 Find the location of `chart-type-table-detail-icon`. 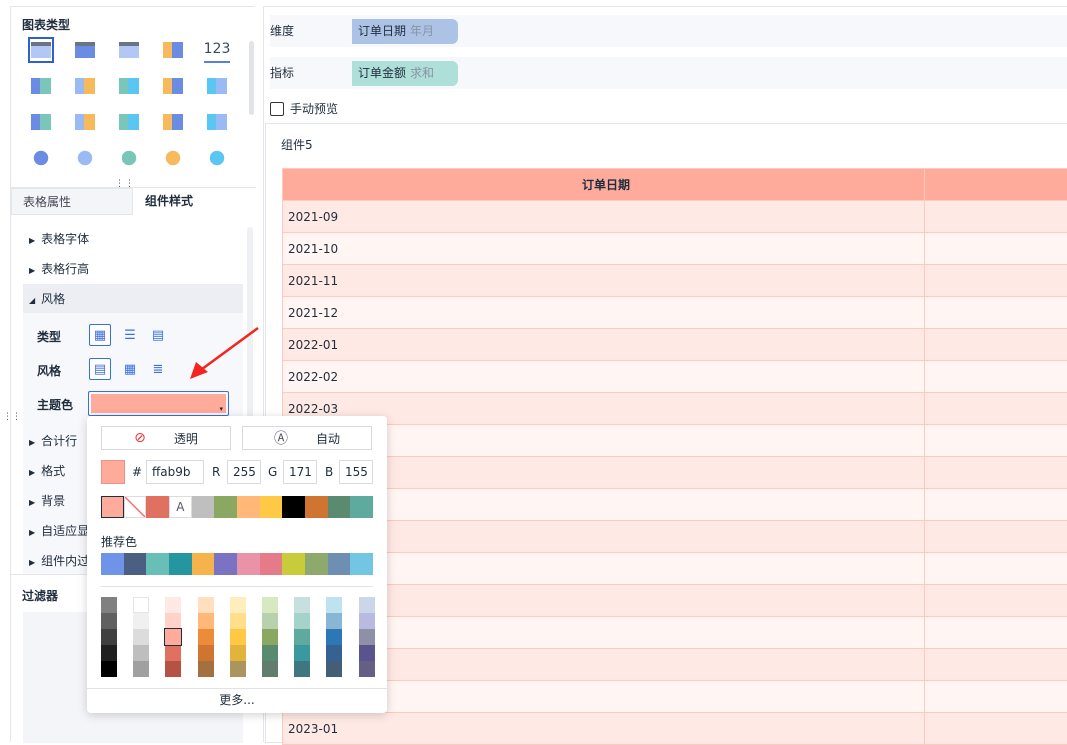

chart-type-table-detail-icon is located at coordinates (41, 50).